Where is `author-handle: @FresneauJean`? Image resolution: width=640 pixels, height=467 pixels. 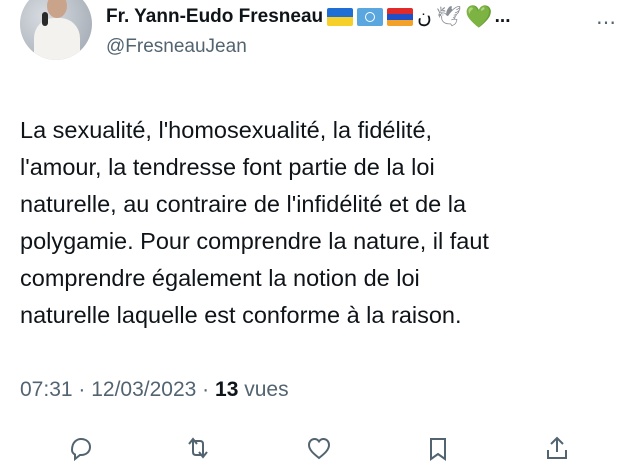 author-handle: @FresneauJean is located at coordinates (176, 47).